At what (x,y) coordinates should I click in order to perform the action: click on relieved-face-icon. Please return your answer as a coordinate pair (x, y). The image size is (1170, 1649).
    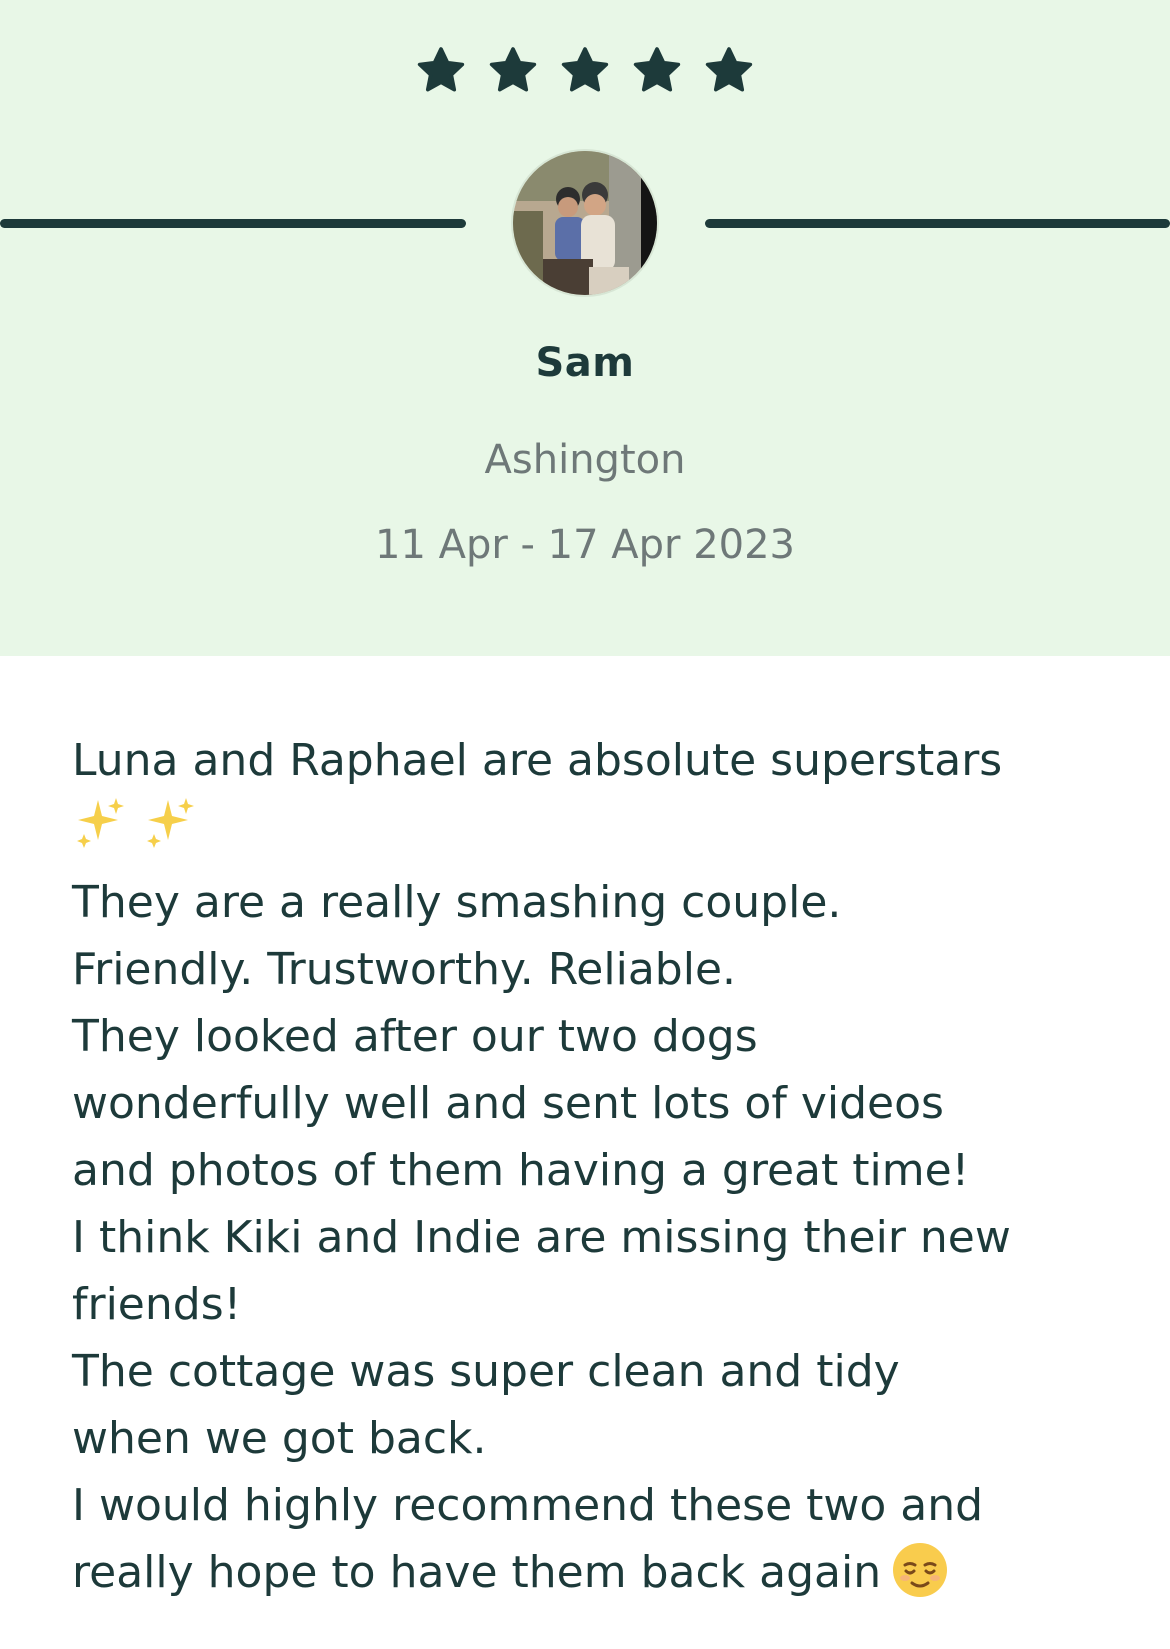
    Looking at the image, I should click on (920, 1570).